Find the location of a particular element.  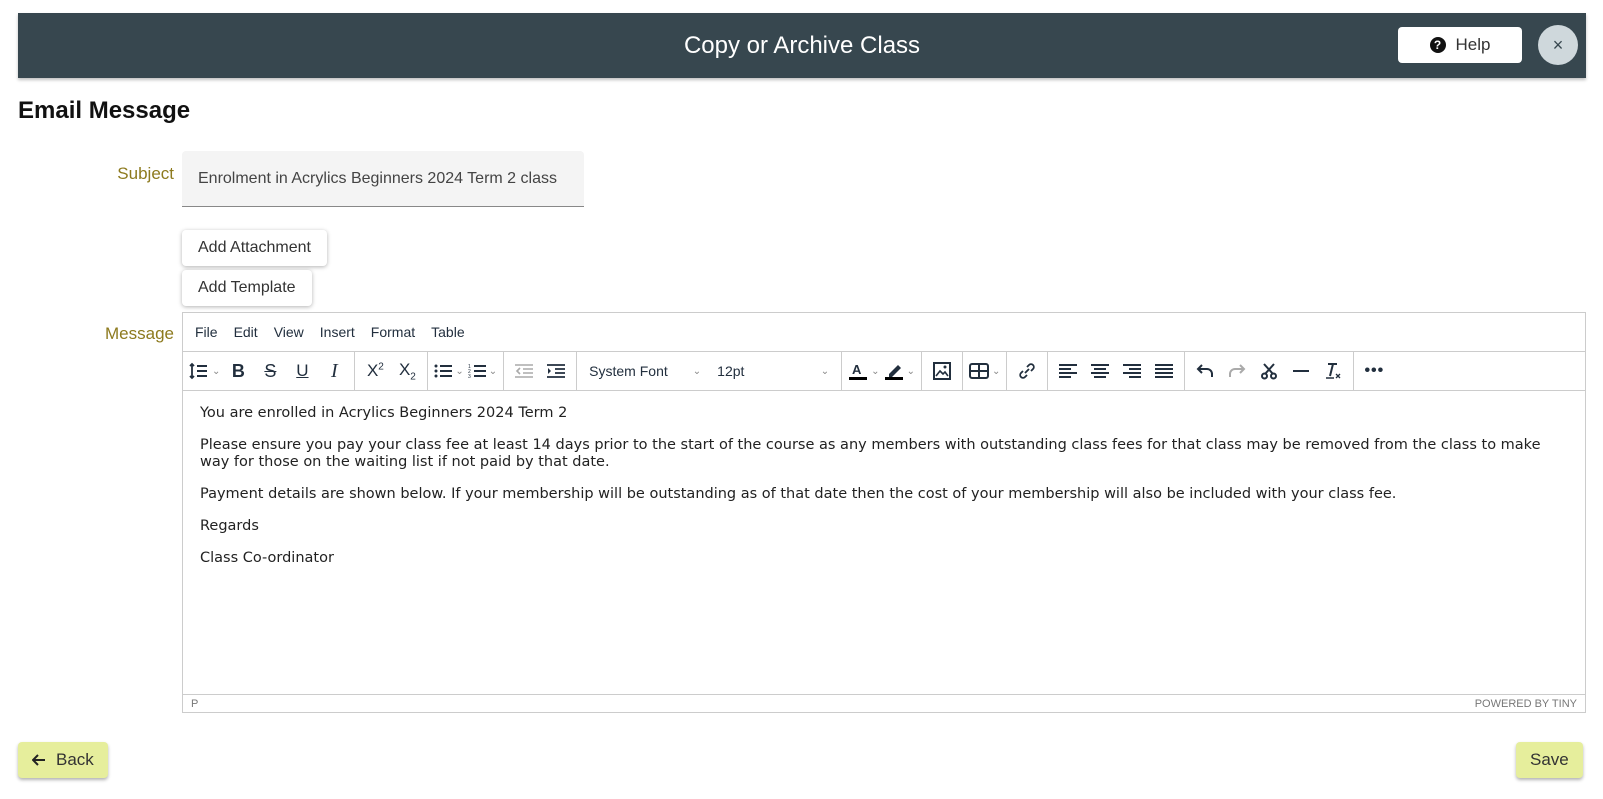

svg-text: 3 is located at coordinates (469, 376).